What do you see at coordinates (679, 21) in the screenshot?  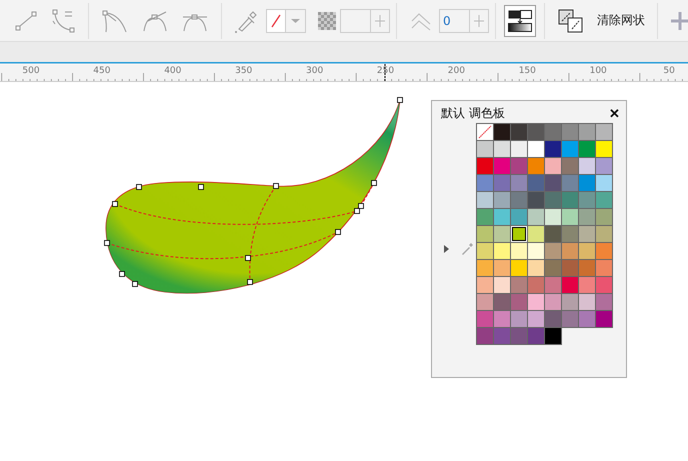 I see `add-icon` at bounding box center [679, 21].